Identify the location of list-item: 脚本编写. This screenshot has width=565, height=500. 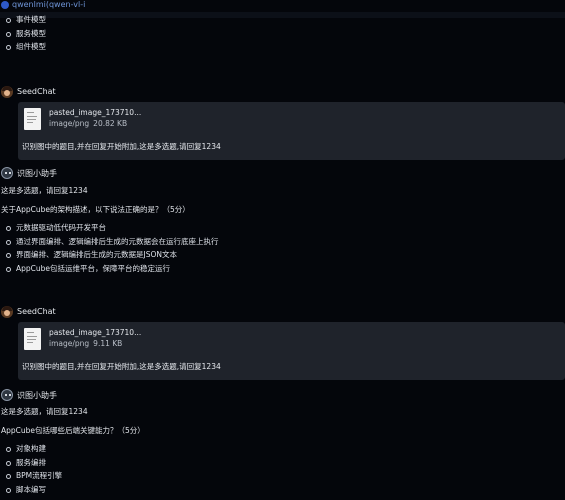
(34, 490).